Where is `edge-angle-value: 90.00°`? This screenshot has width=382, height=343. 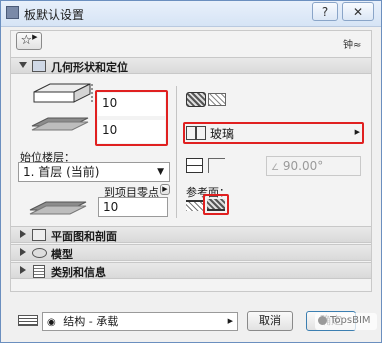
edge-angle-value: 90.00° is located at coordinates (303, 166).